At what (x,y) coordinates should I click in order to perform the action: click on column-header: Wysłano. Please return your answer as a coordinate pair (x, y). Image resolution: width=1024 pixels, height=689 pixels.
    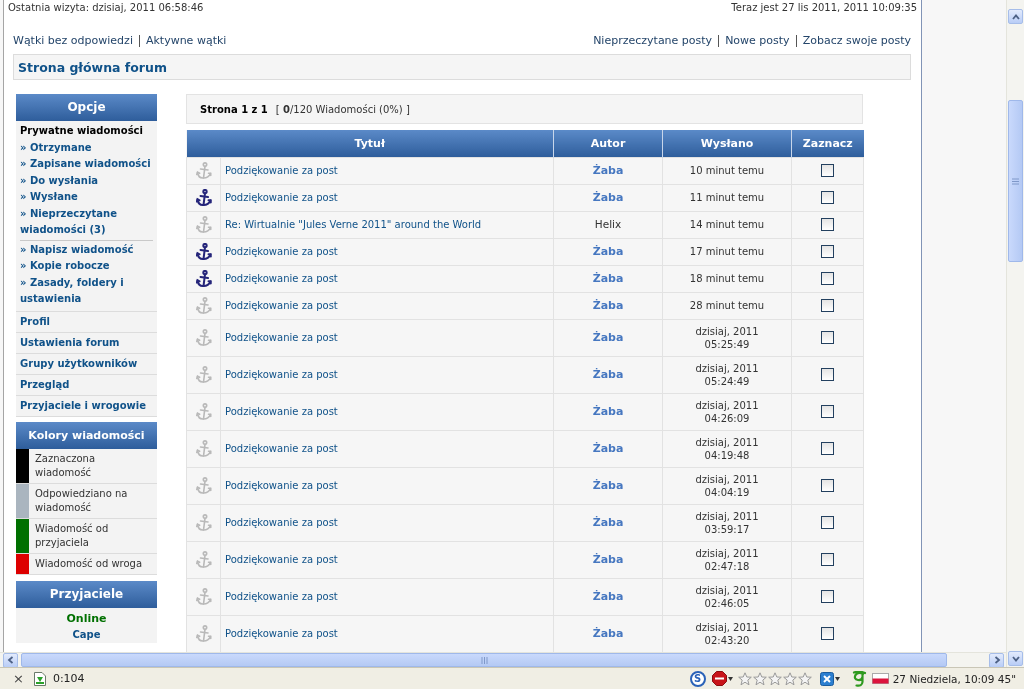
    Looking at the image, I should click on (727, 143).